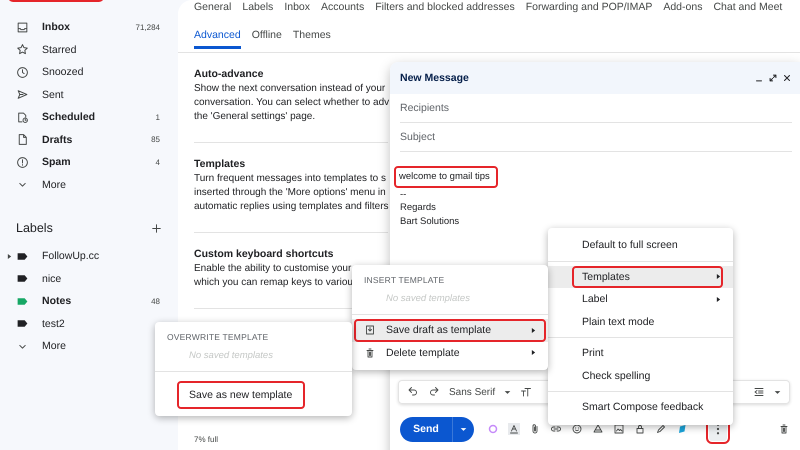 Image resolution: width=800 pixels, height=450 pixels. I want to click on pen-icon, so click(661, 429).